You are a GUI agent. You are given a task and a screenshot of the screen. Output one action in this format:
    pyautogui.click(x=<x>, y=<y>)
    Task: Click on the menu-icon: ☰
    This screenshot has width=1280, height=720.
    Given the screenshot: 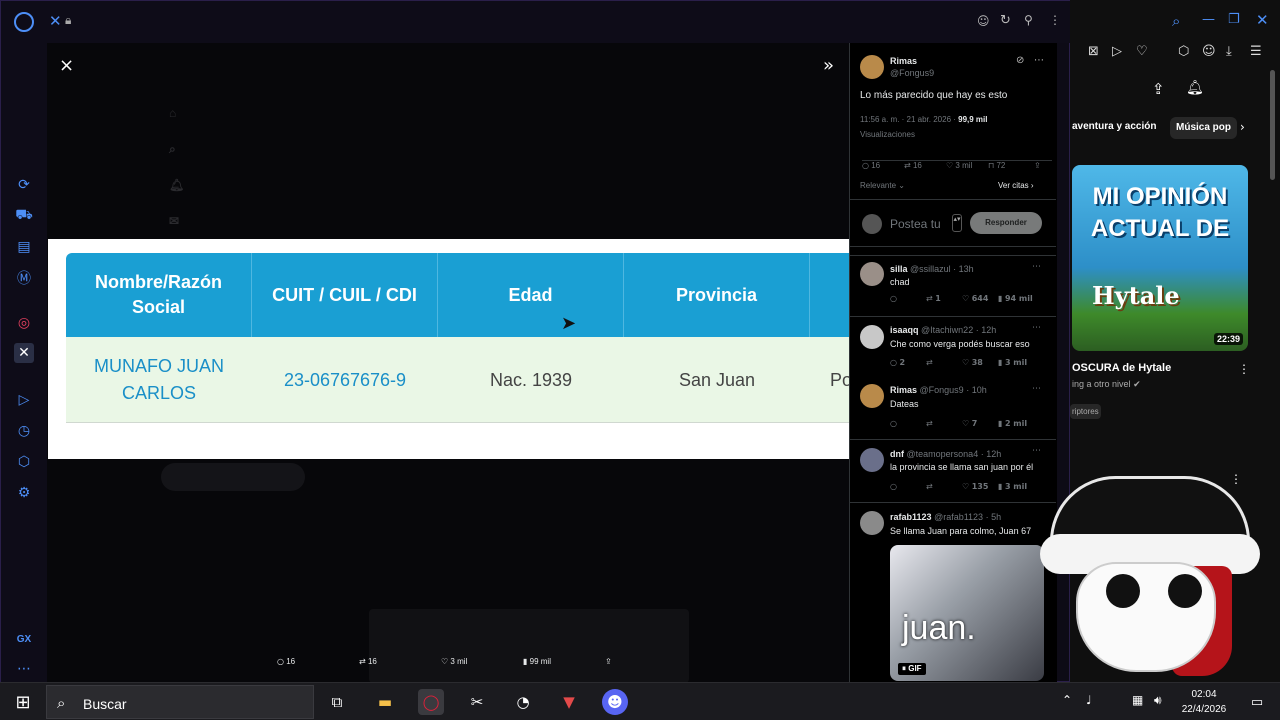 What is the action you would take?
    pyautogui.click(x=1256, y=51)
    